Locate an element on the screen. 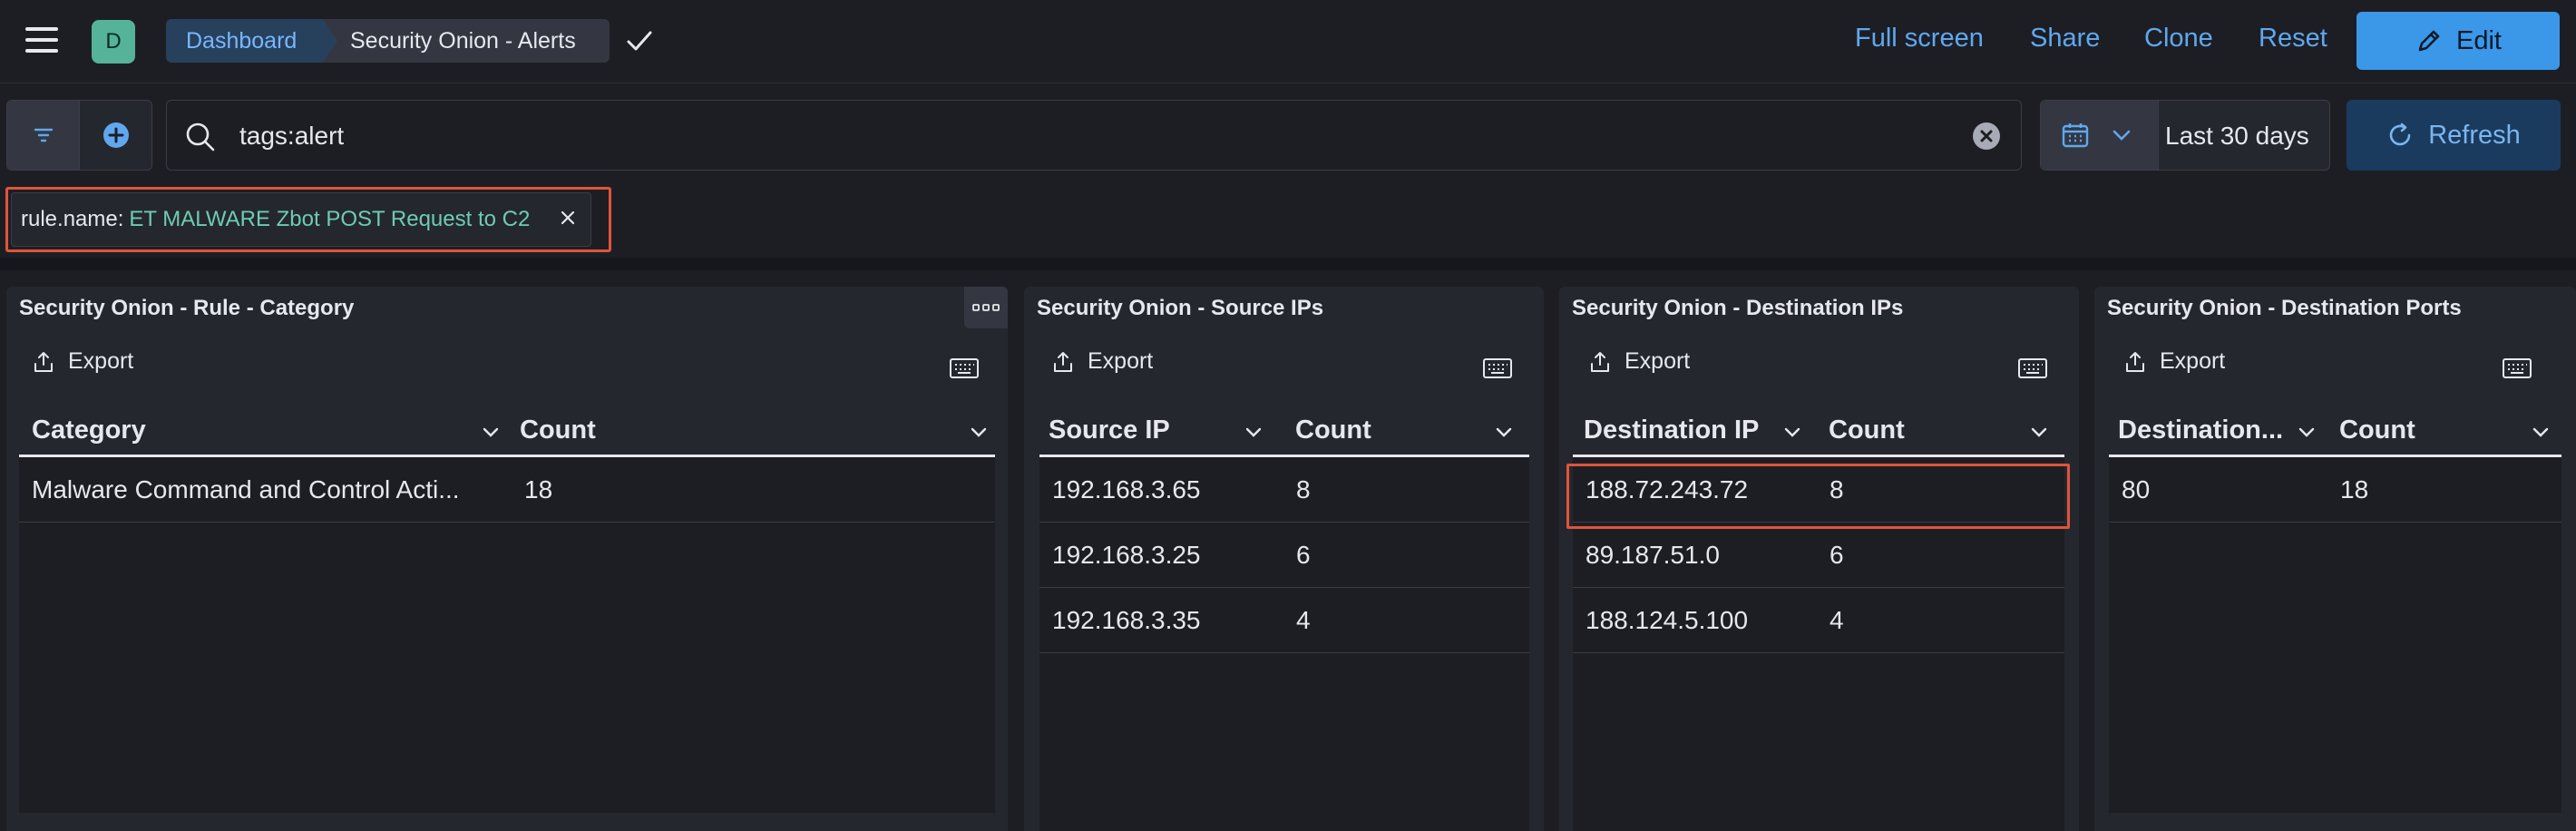  table-cell: 80 is located at coordinates (2136, 489).